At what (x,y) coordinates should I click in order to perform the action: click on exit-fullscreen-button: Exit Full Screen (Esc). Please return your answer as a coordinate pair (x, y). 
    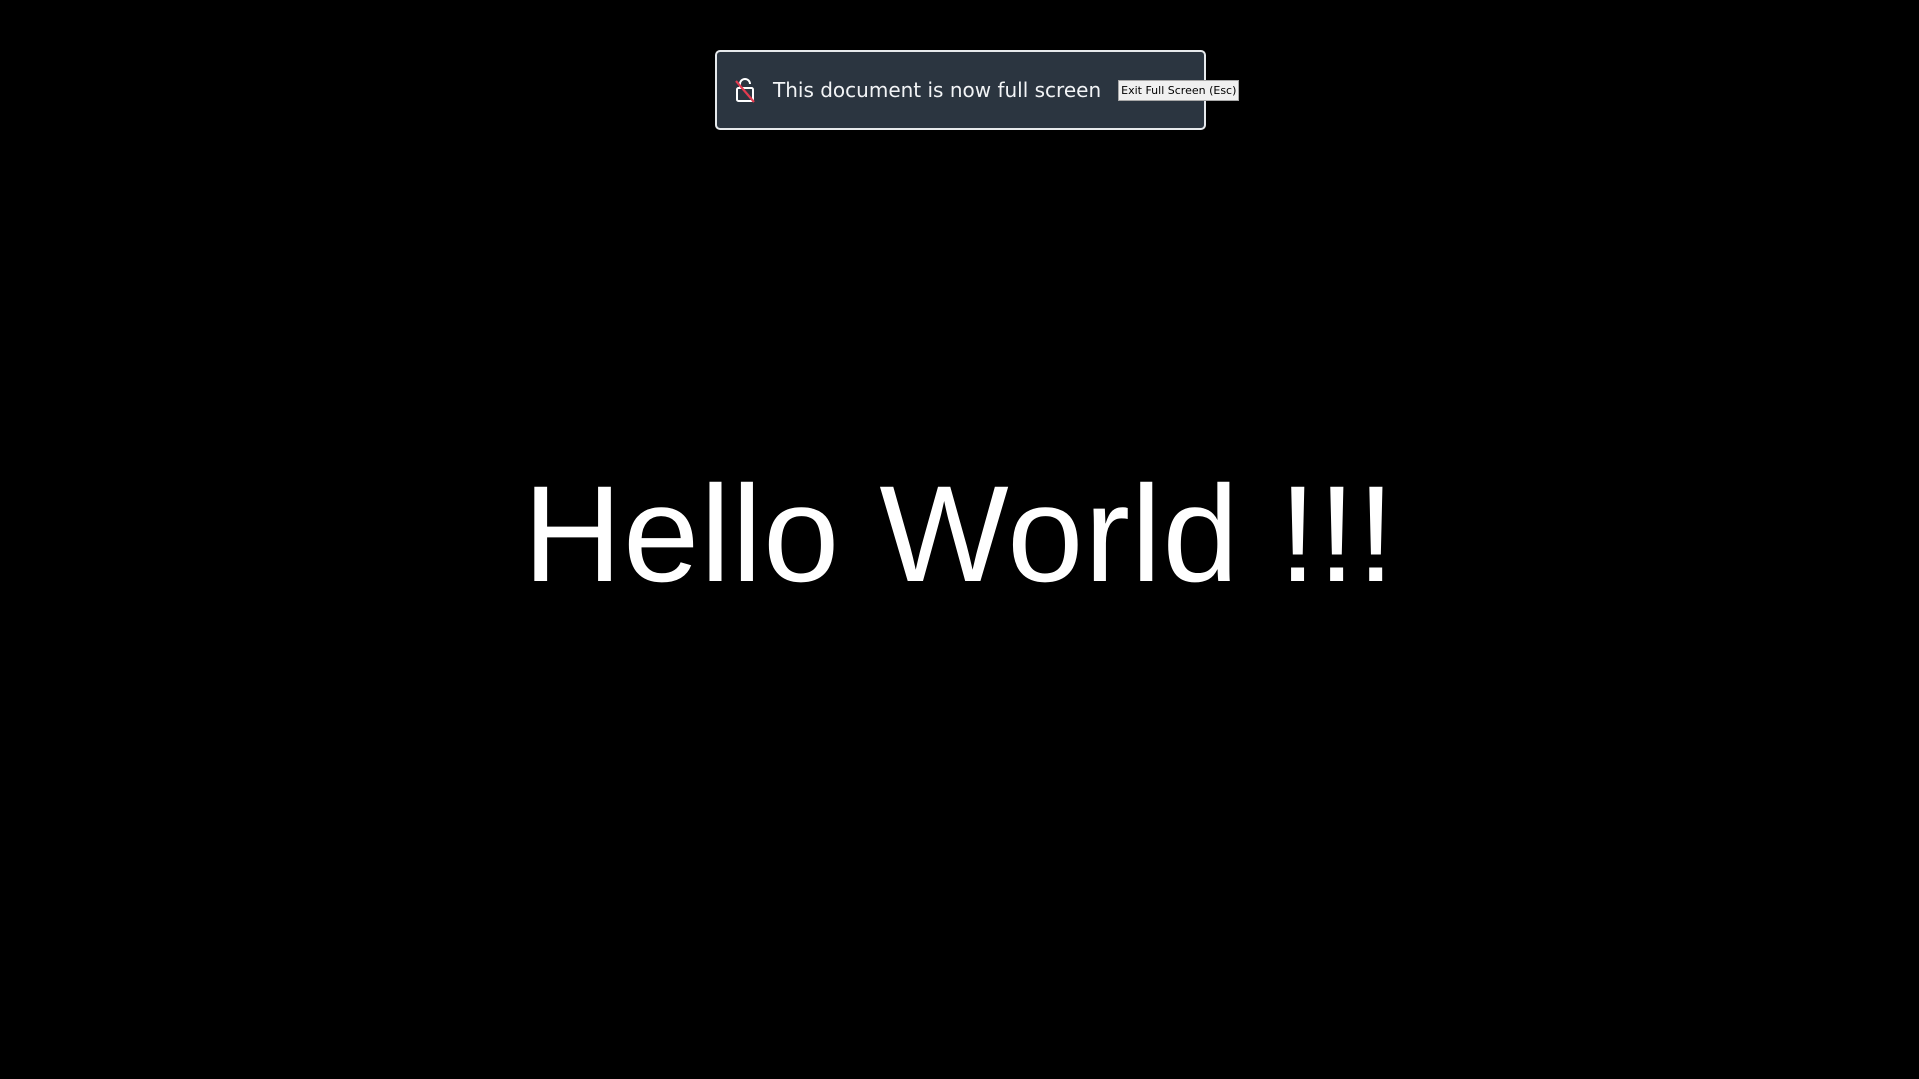
    Looking at the image, I should click on (1179, 90).